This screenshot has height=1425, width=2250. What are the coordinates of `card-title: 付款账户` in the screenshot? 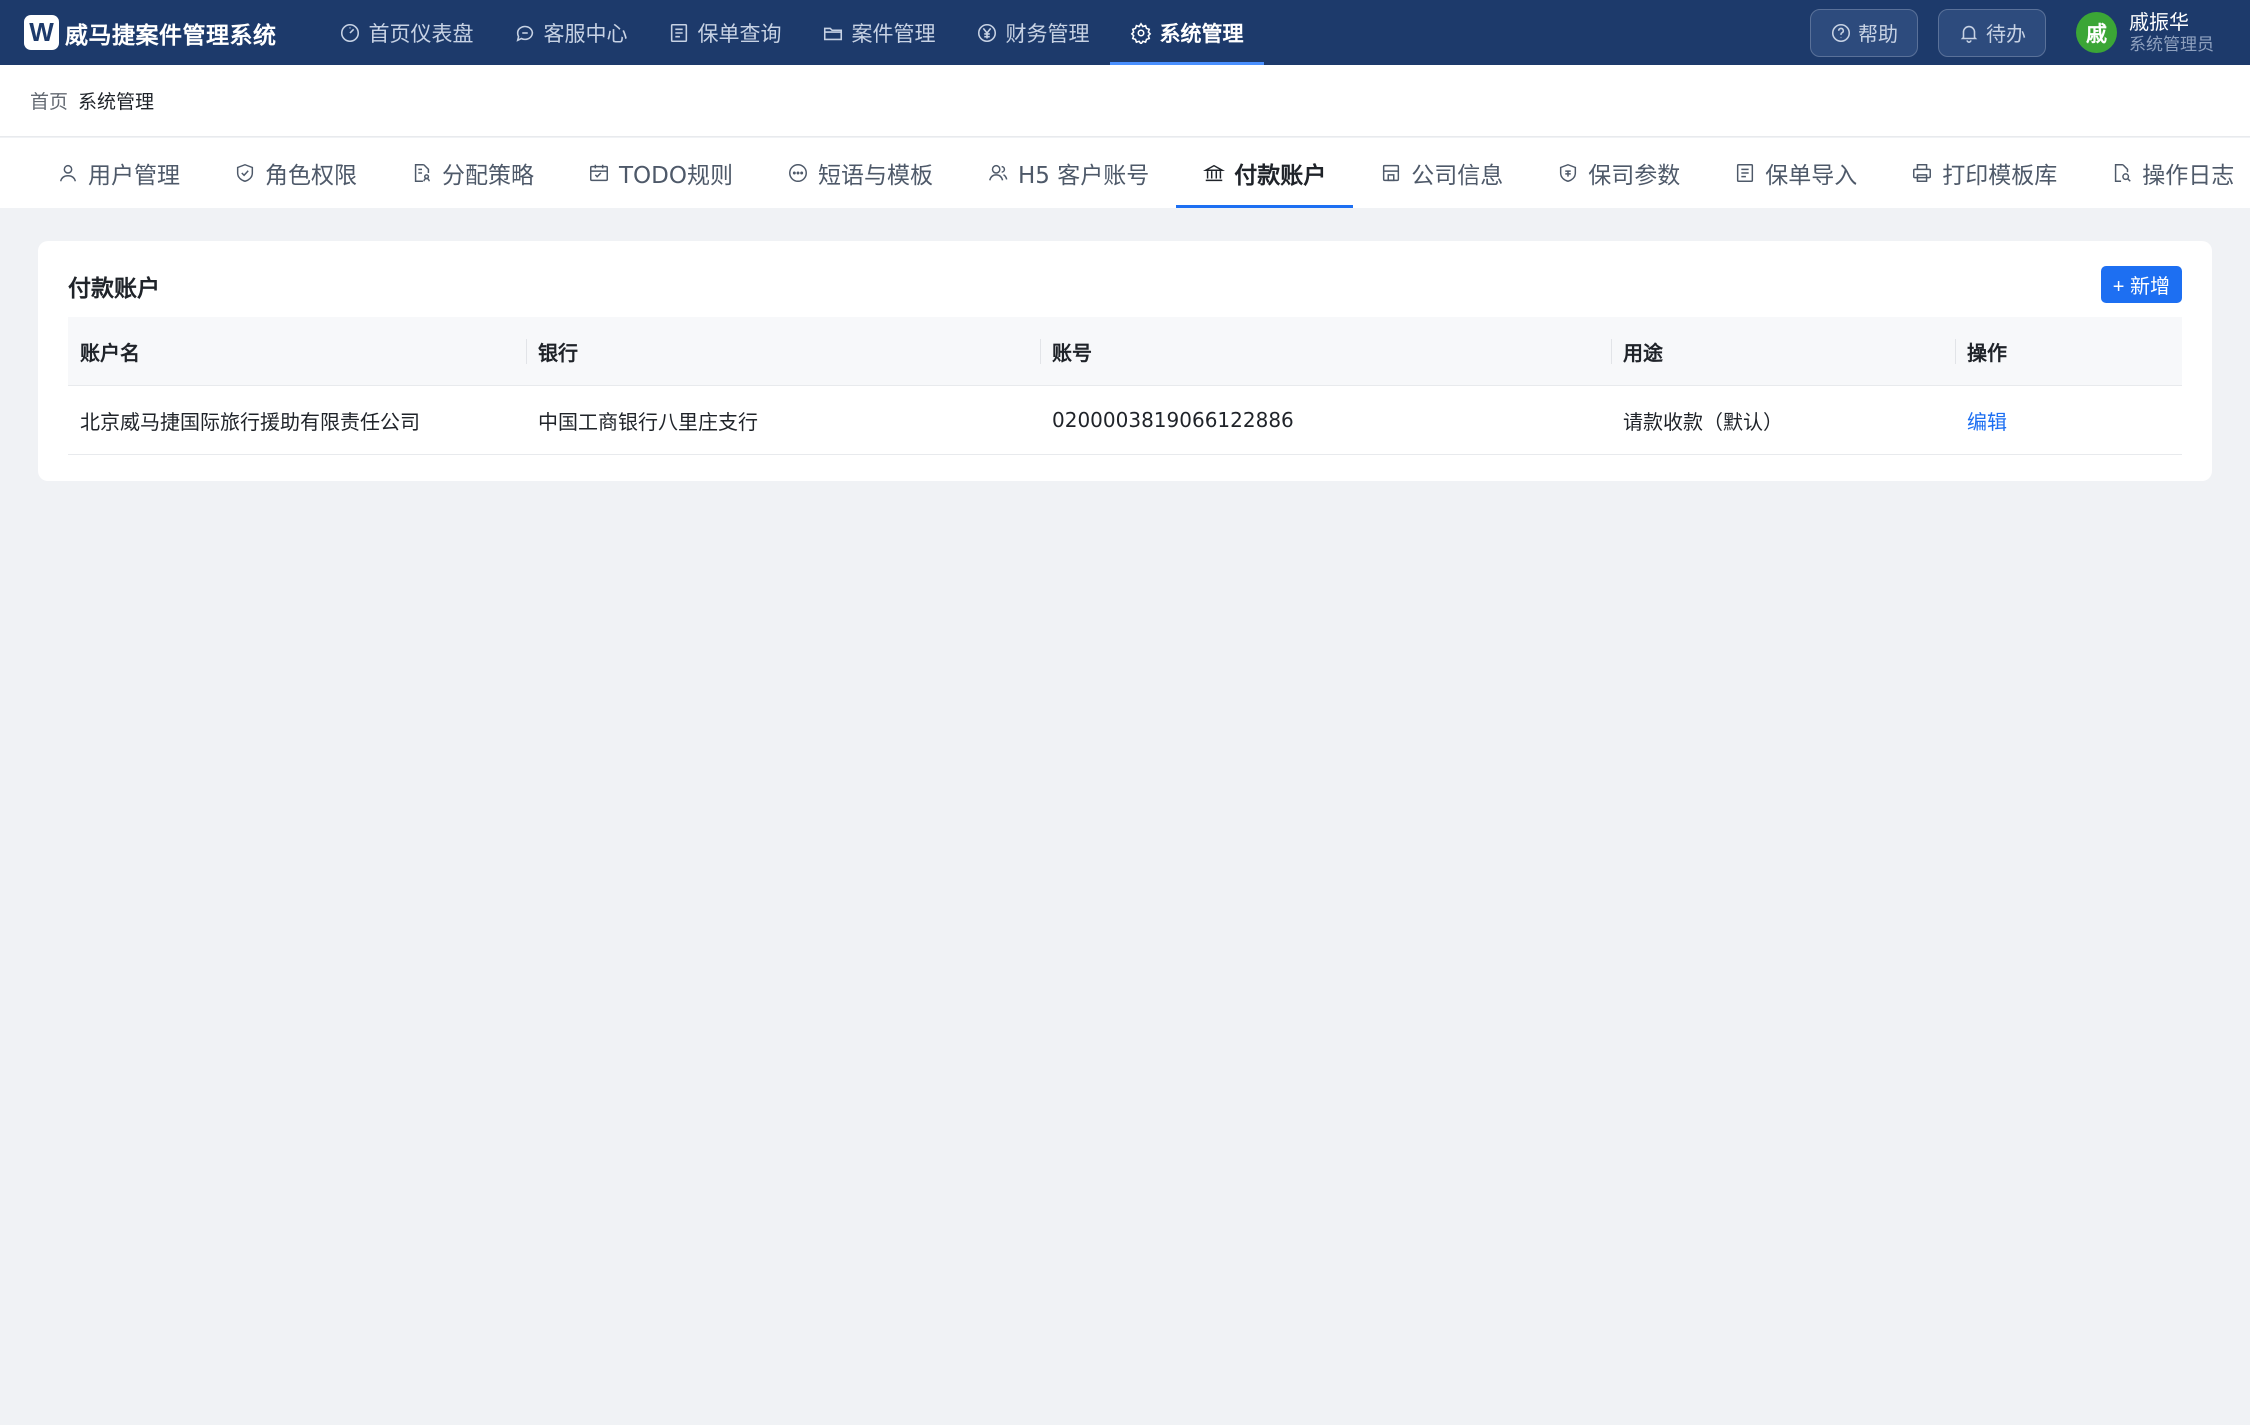 It's located at (114, 289).